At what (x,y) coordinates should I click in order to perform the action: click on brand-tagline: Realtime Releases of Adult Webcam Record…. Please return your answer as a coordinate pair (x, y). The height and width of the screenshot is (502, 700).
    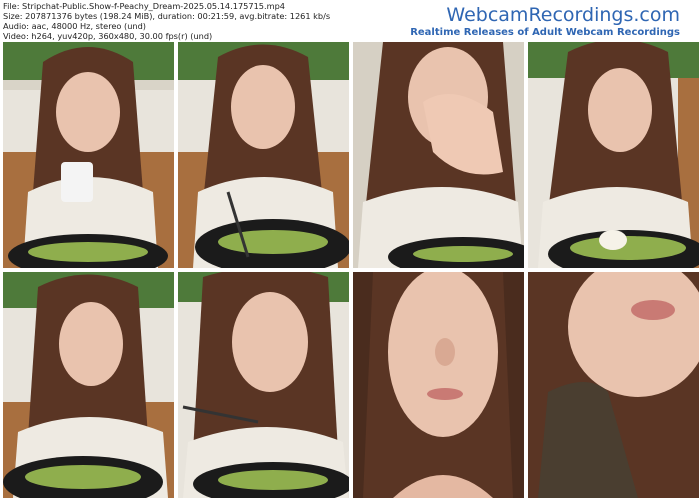
    Looking at the image, I should click on (545, 32).